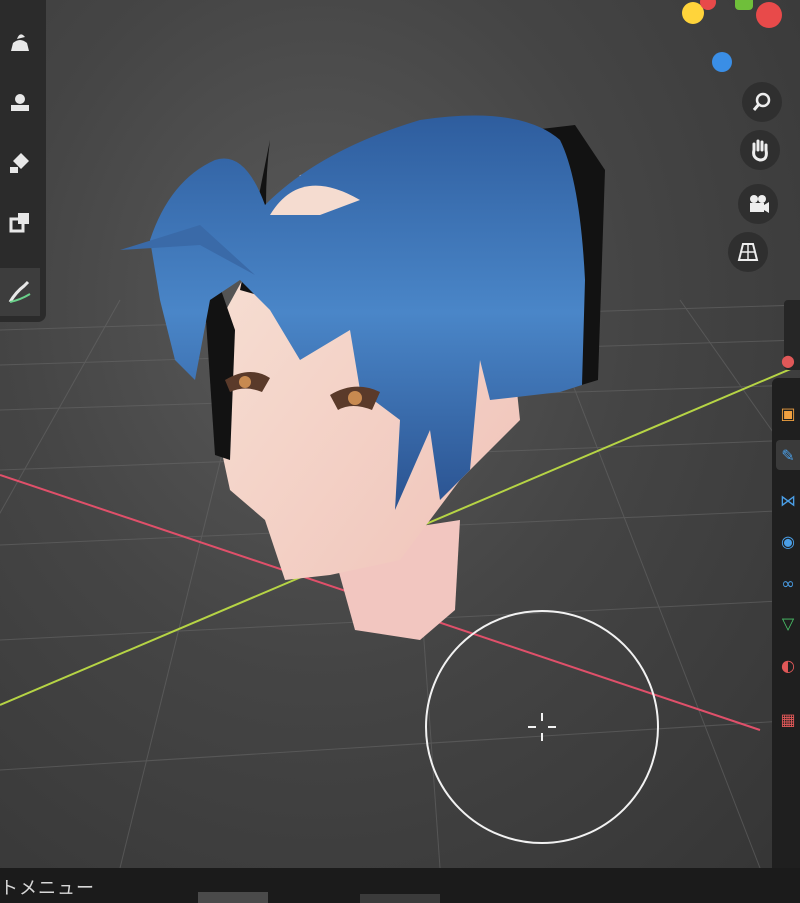 The height and width of the screenshot is (903, 800). Describe the element at coordinates (788, 413) in the screenshot. I see `object-icon: ▣` at that location.